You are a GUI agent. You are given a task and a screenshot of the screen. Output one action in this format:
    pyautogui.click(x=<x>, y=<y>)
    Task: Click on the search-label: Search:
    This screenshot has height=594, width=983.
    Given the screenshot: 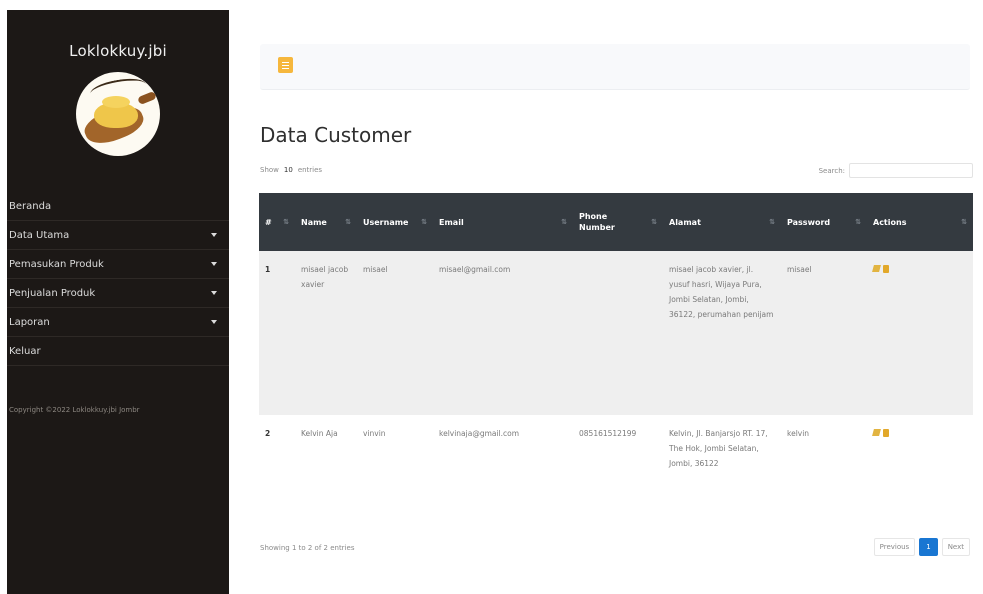 What is the action you would take?
    pyautogui.click(x=831, y=170)
    